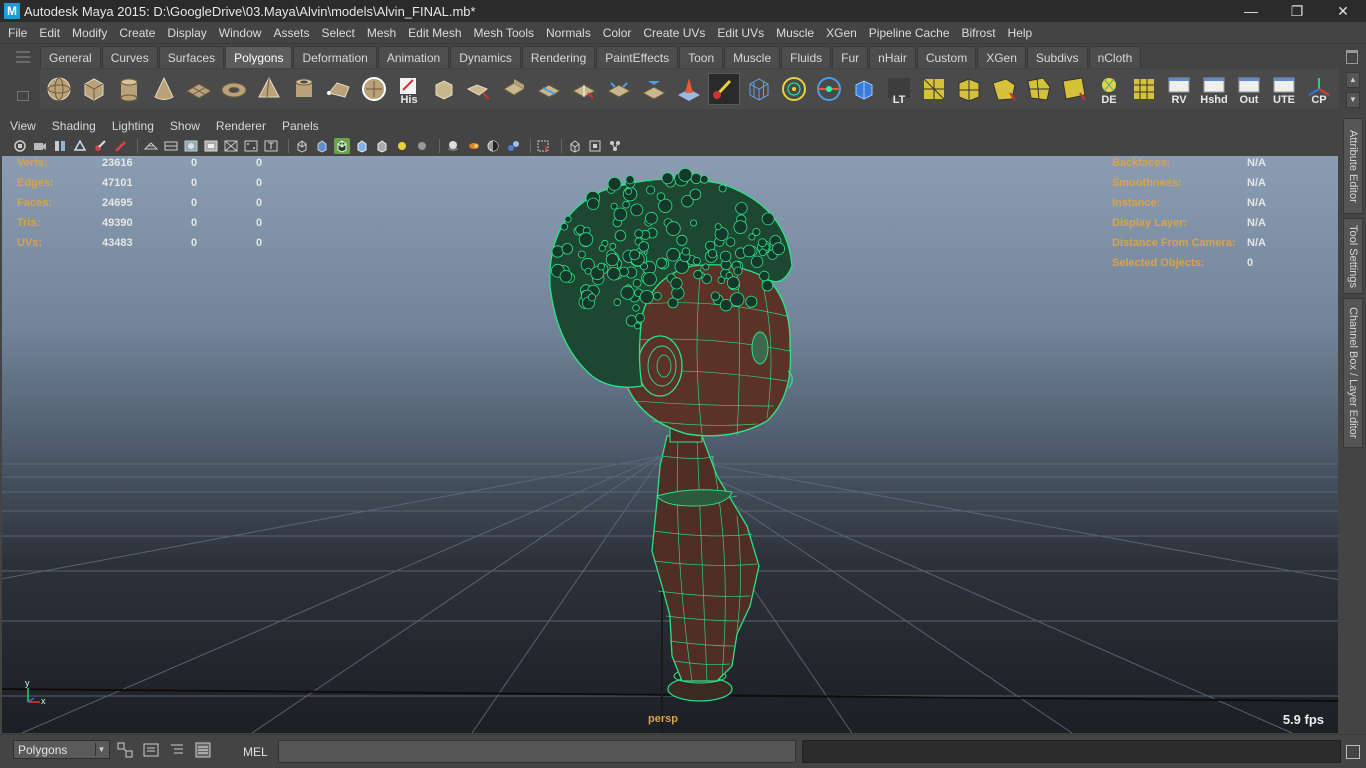 This screenshot has height=768, width=1366. Describe the element at coordinates (637, 57) in the screenshot. I see `tab-painteffects: PaintEffects` at that location.